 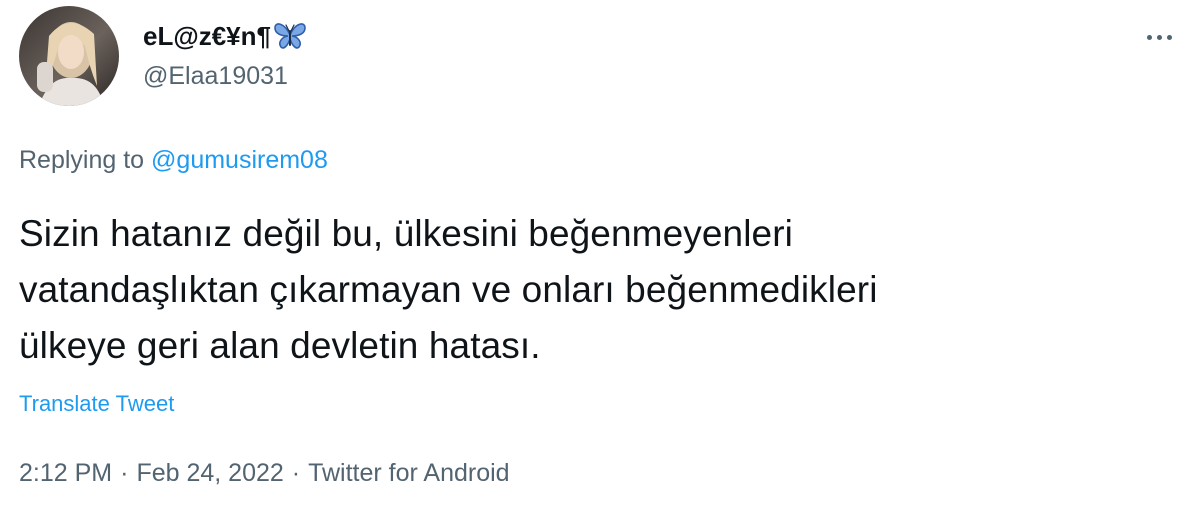 I want to click on profile-photo-avatar, so click(x=69, y=56).